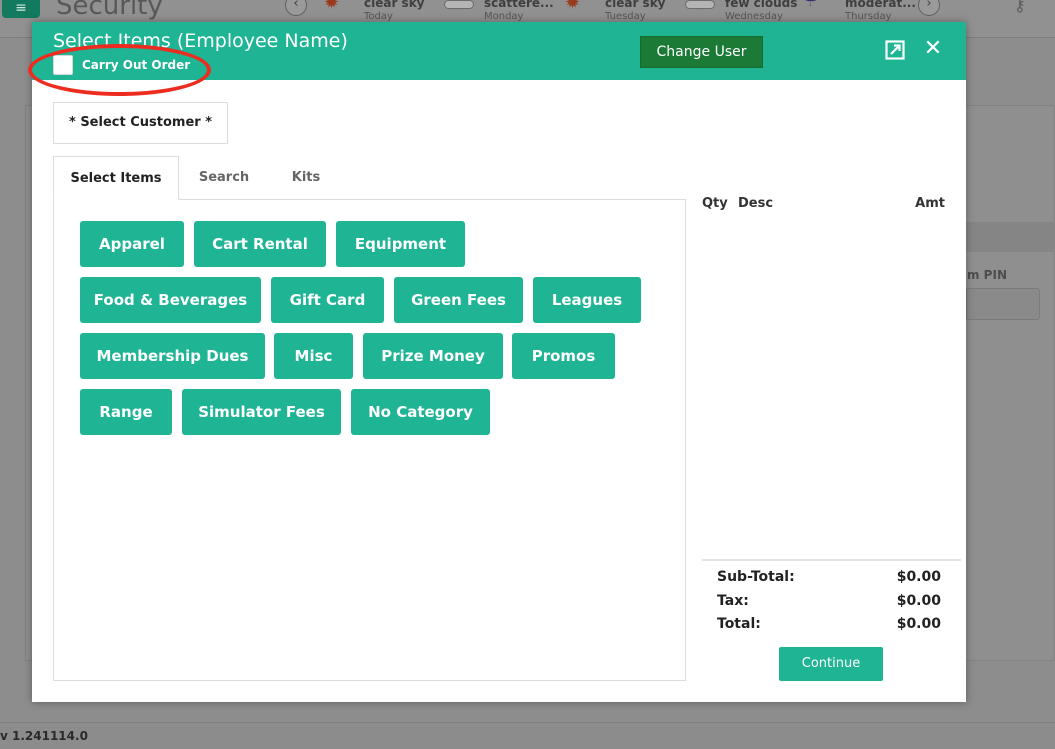  What do you see at coordinates (811, 5) in the screenshot?
I see `rain-icon: ☂` at bounding box center [811, 5].